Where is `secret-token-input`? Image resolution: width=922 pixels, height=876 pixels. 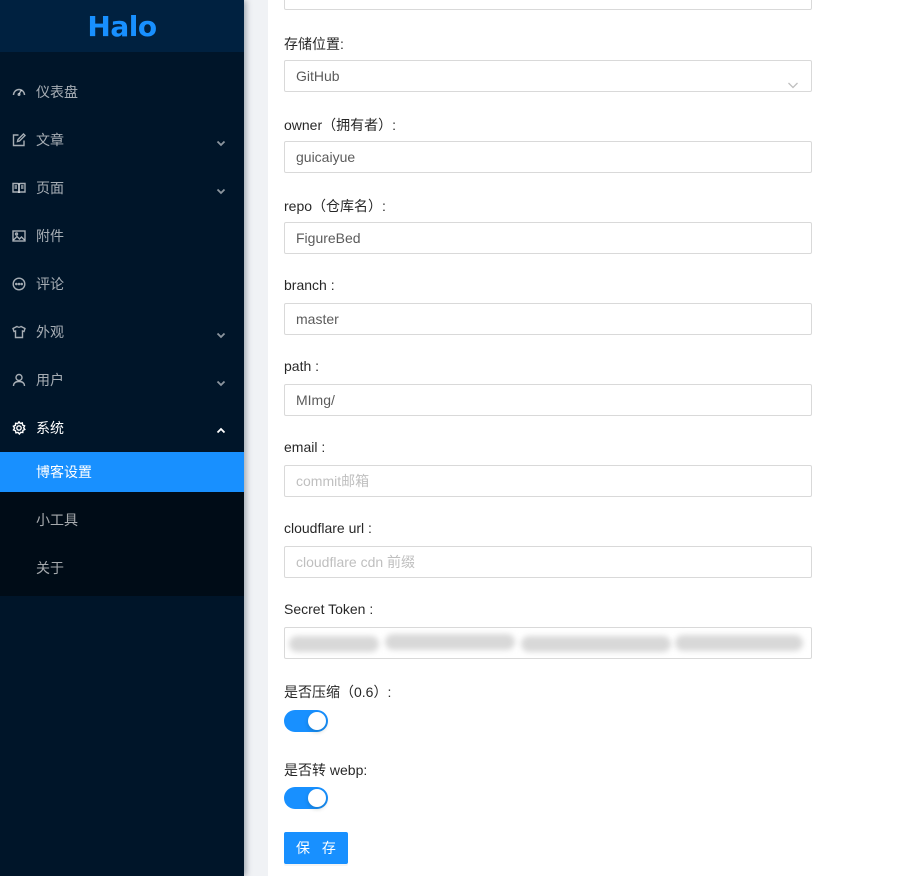 secret-token-input is located at coordinates (548, 643).